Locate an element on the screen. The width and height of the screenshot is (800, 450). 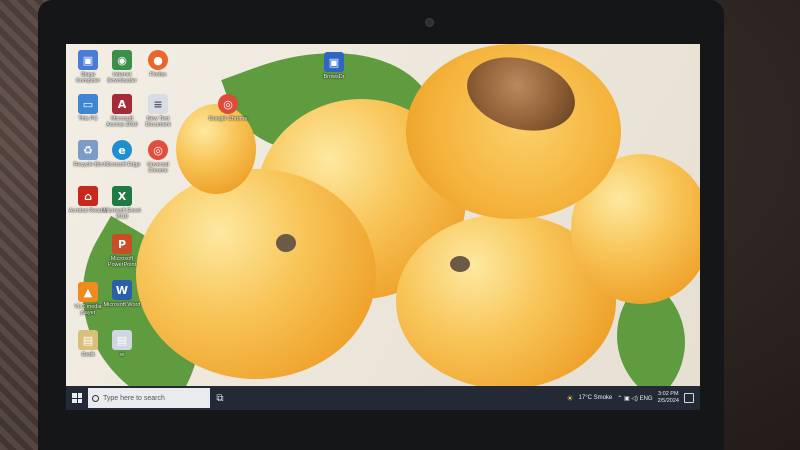
system-tray: ☀ 17°C Smoke ⌃ ▣ ◁) ENG 3:02 PM 2/5/2024 is located at coordinates (633, 398).